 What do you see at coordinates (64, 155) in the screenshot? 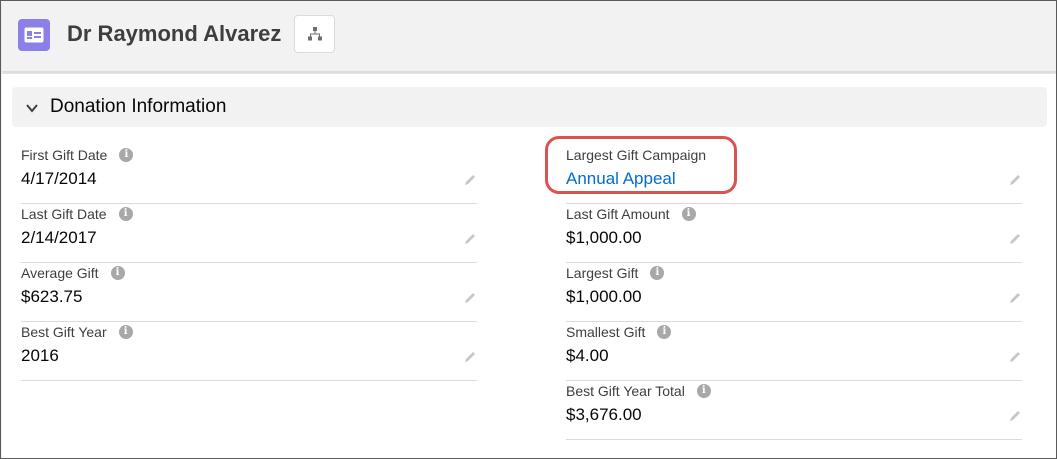
I see `field-label: First Gift Date` at bounding box center [64, 155].